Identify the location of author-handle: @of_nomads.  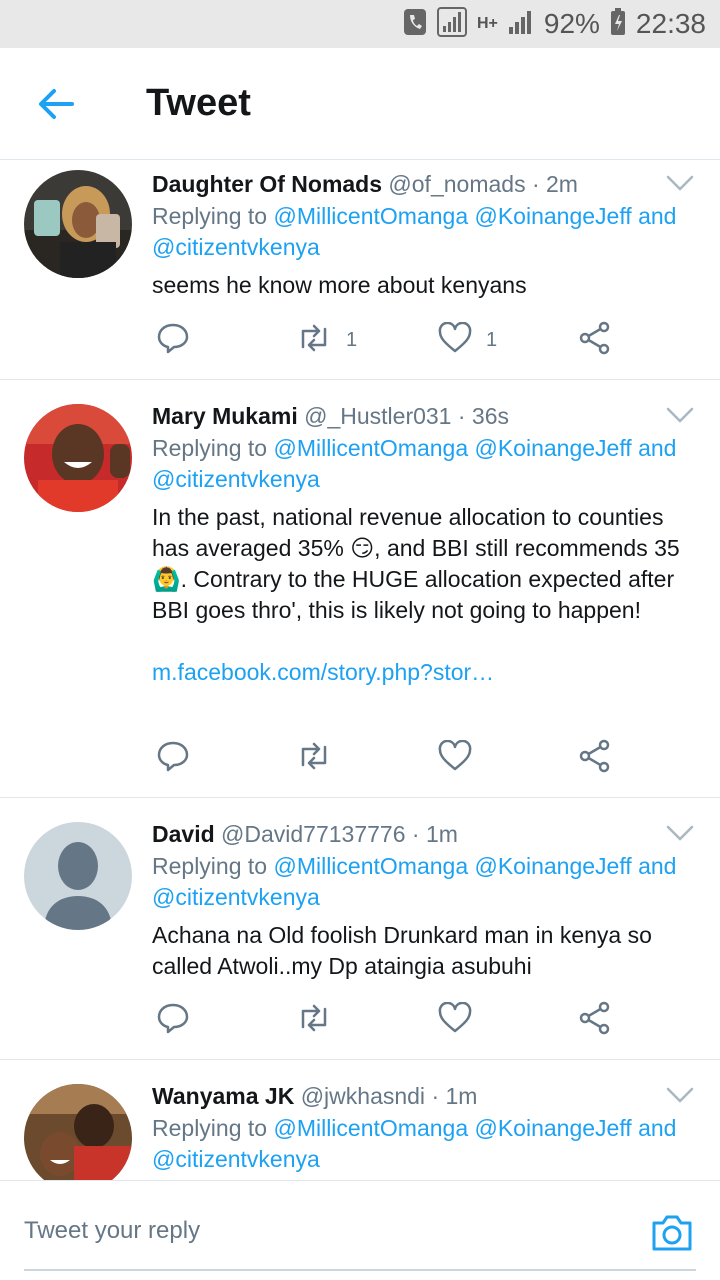
(457, 184).